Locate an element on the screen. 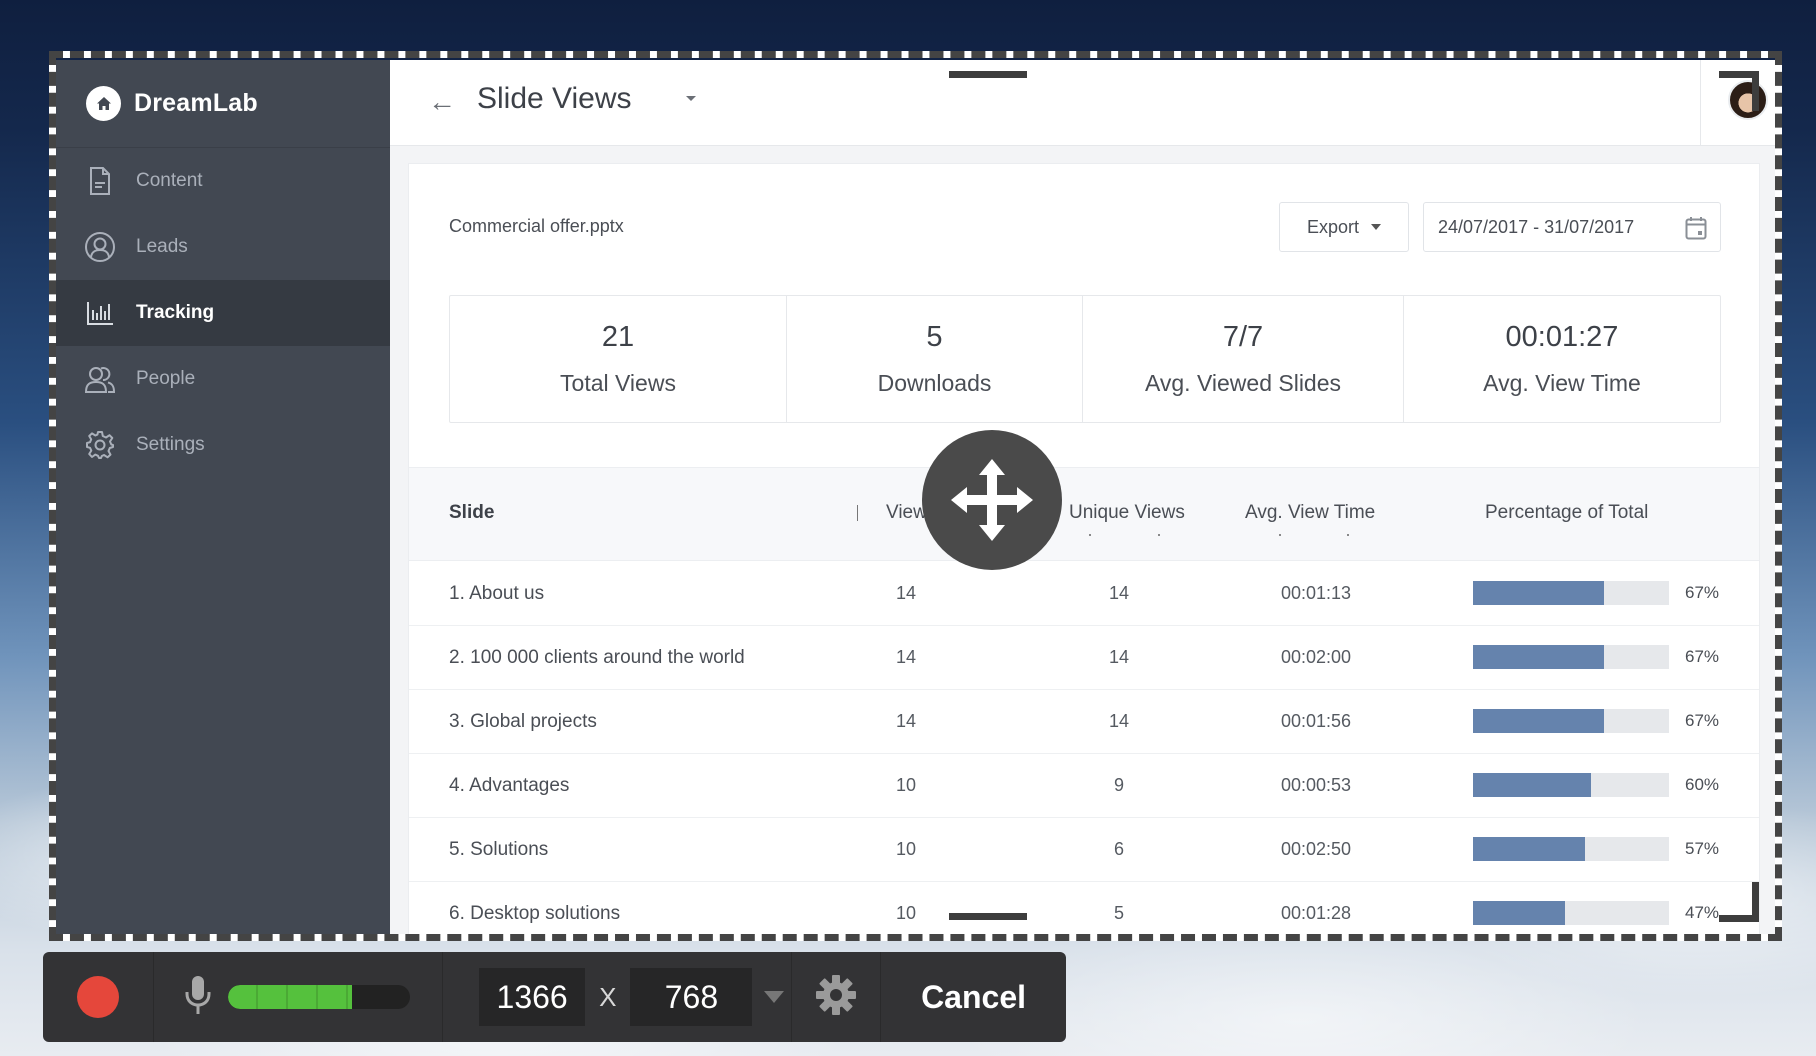 This screenshot has height=1056, width=1816. divider is located at coordinates (1700, 103).